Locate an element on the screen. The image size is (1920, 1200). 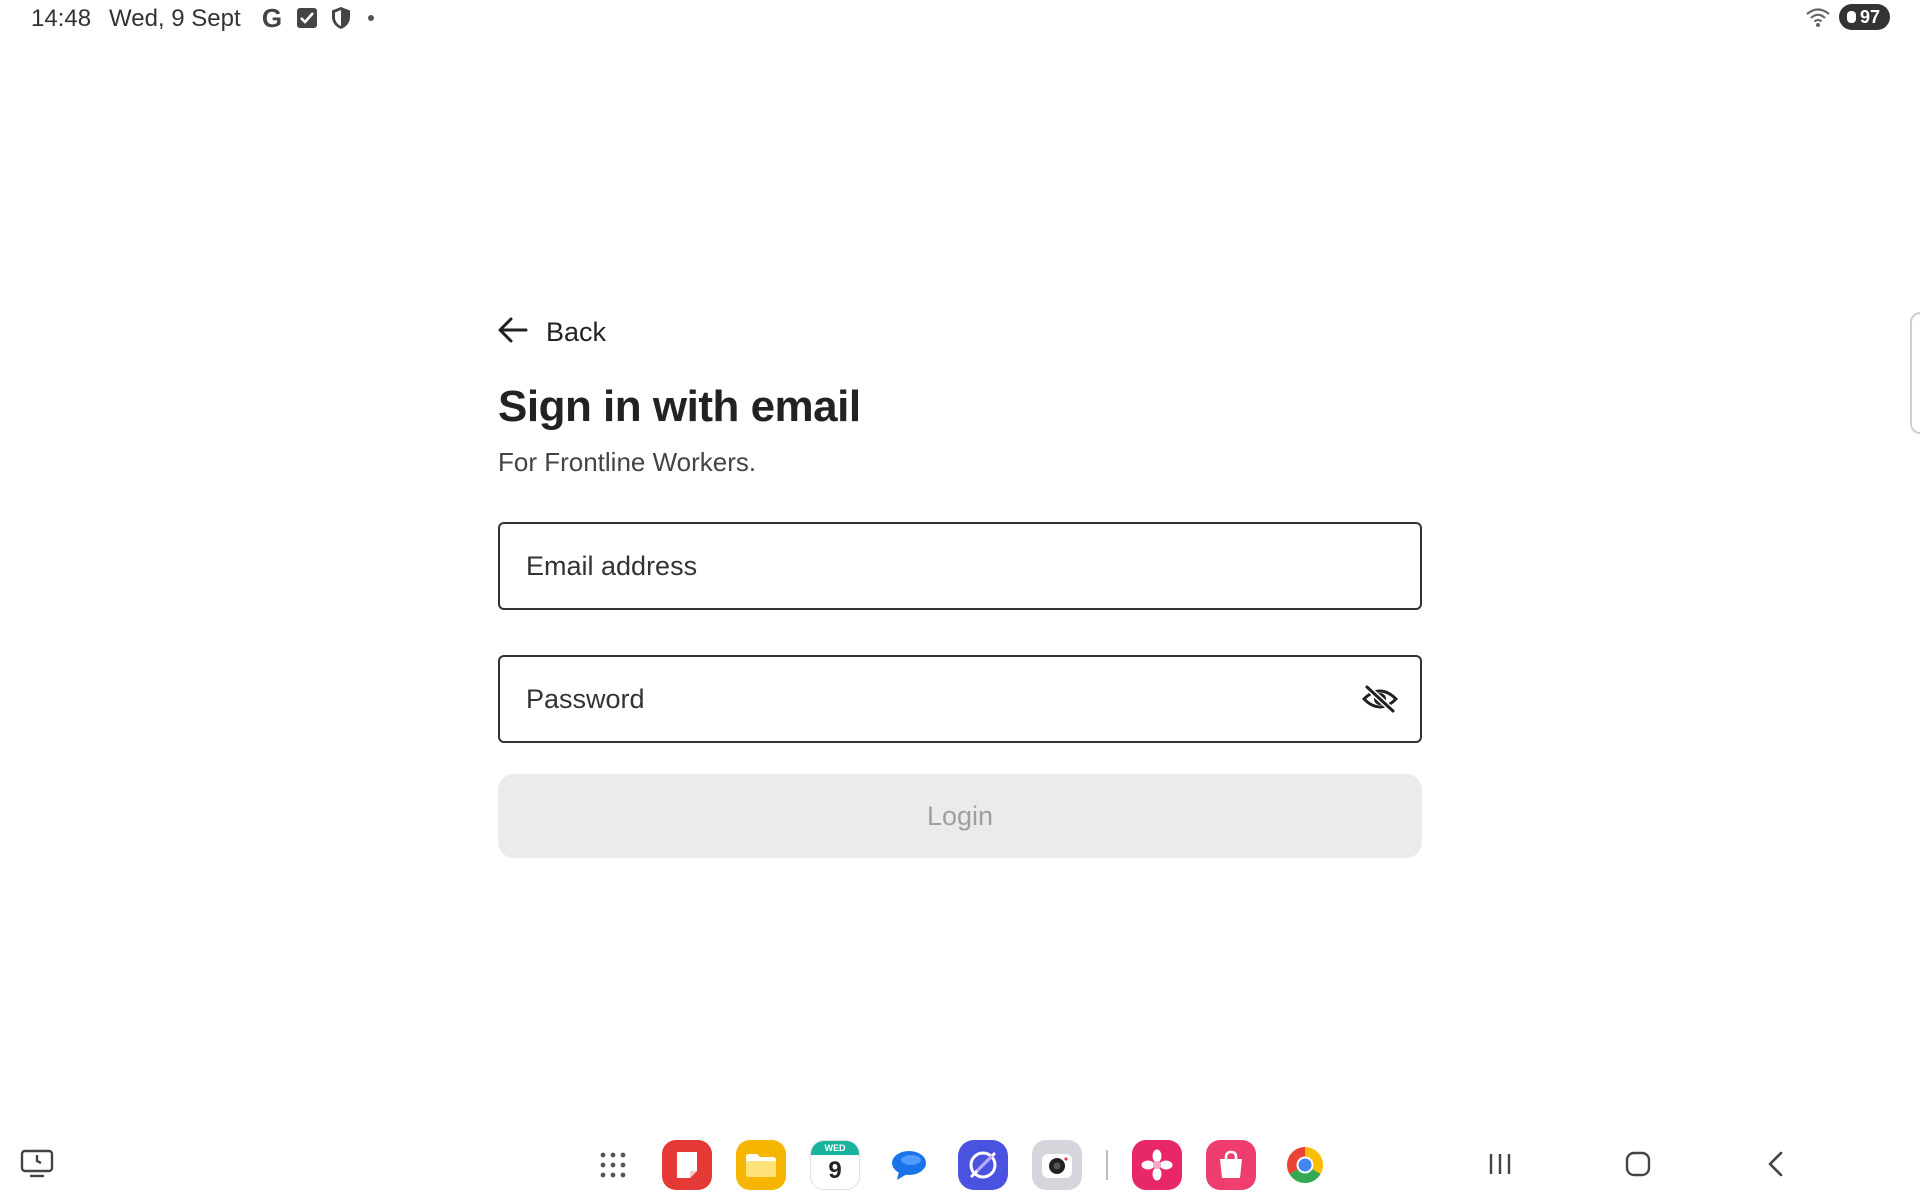
wifi-icon is located at coordinates (1818, 17).